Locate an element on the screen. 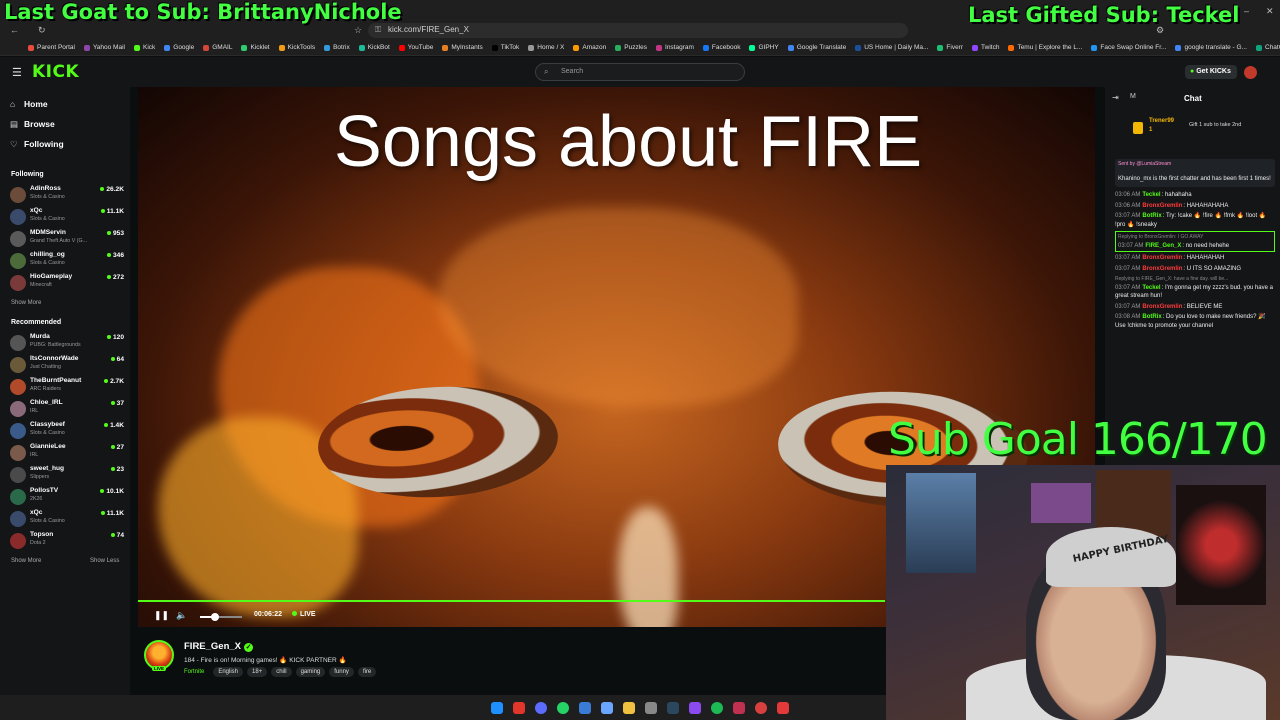 The width and height of the screenshot is (1280, 720). sidebar-channel-following: chilling_og Slots & Casino 346 is located at coordinates (67, 262).